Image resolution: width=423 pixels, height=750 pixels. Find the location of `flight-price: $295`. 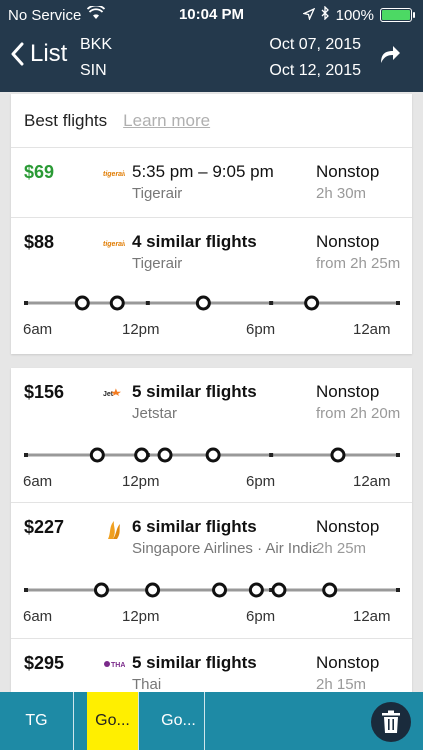

flight-price: $295 is located at coordinates (44, 663).